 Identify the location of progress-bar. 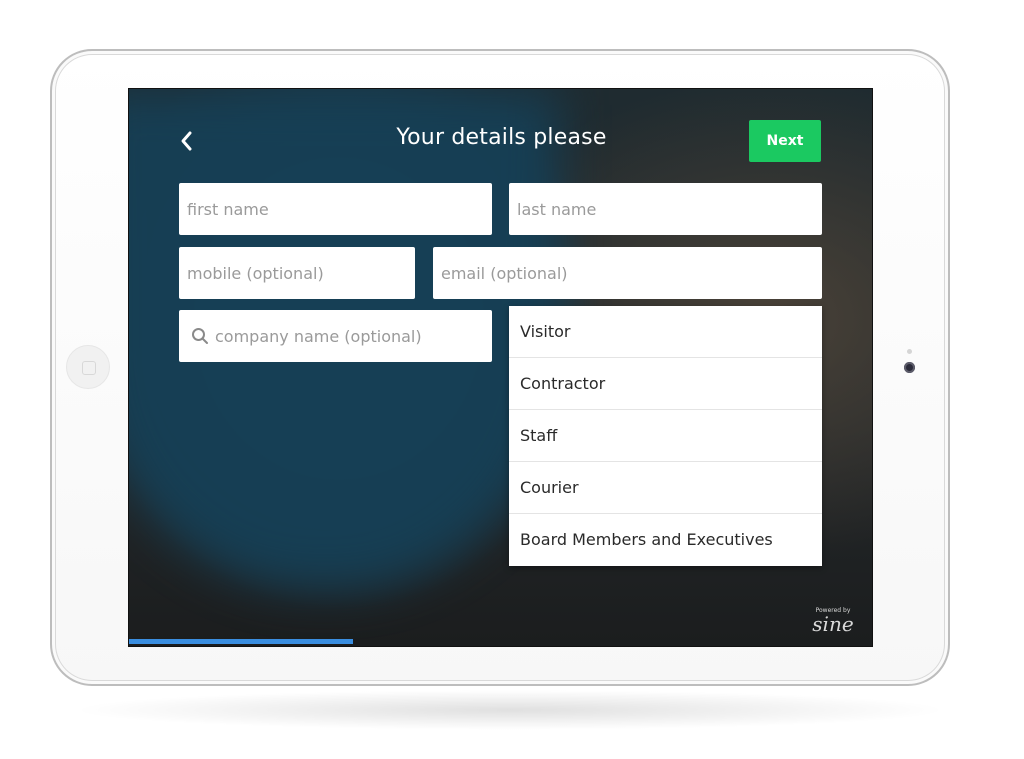
(500, 641).